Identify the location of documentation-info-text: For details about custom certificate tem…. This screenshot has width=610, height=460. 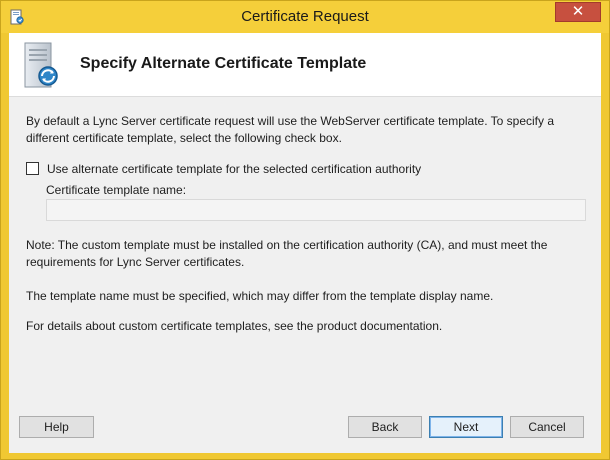
(234, 326).